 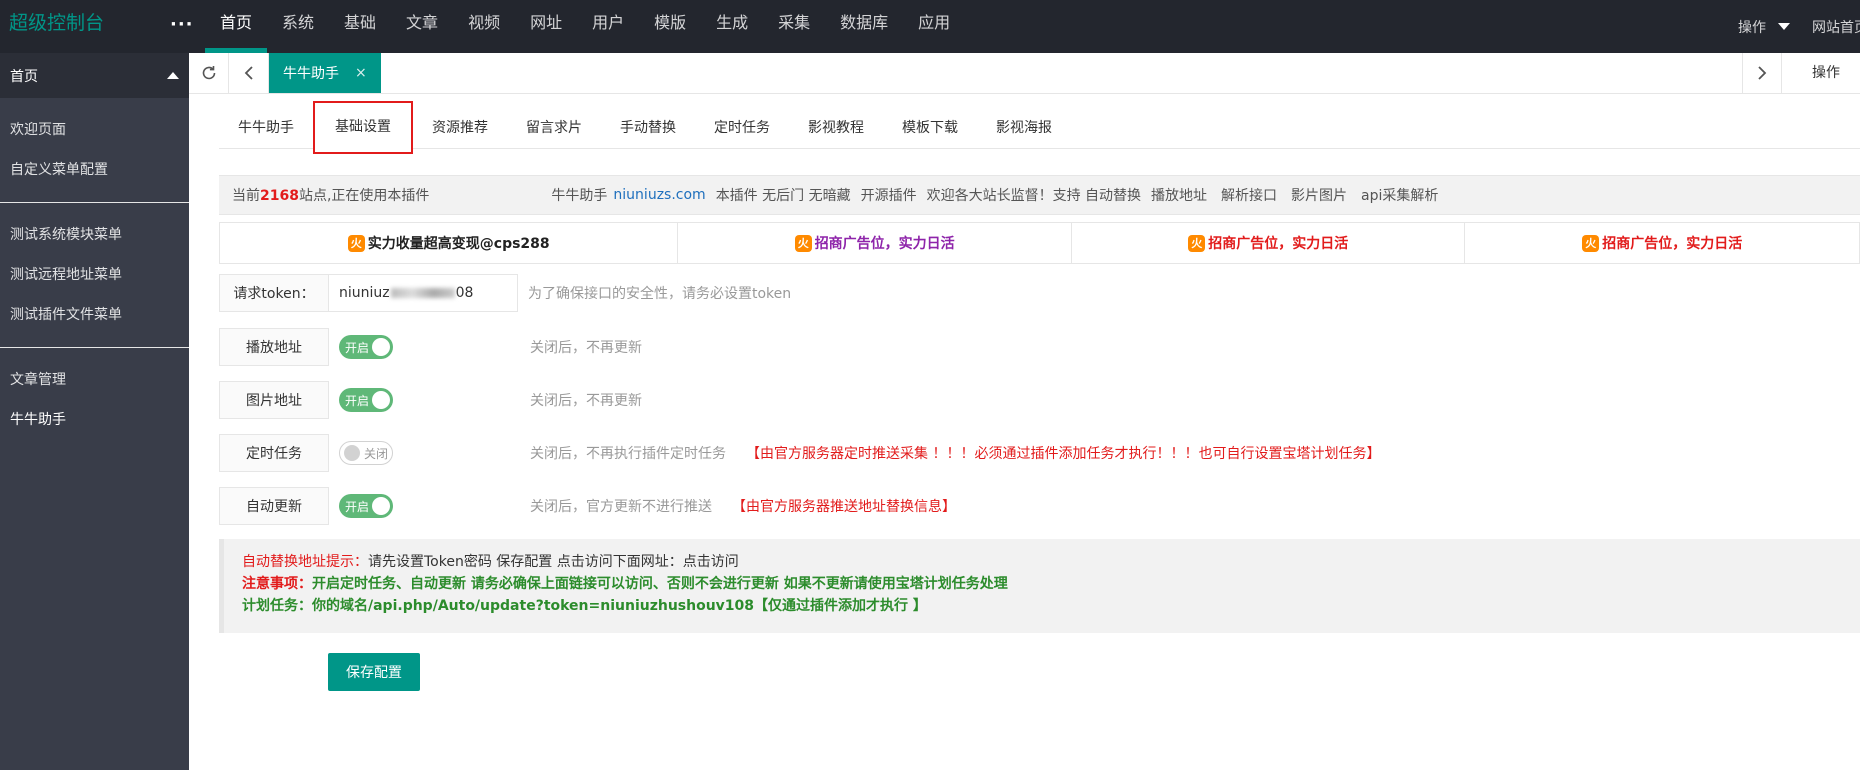 What do you see at coordinates (930, 128) in the screenshot?
I see `tab-template-download: 模板下载` at bounding box center [930, 128].